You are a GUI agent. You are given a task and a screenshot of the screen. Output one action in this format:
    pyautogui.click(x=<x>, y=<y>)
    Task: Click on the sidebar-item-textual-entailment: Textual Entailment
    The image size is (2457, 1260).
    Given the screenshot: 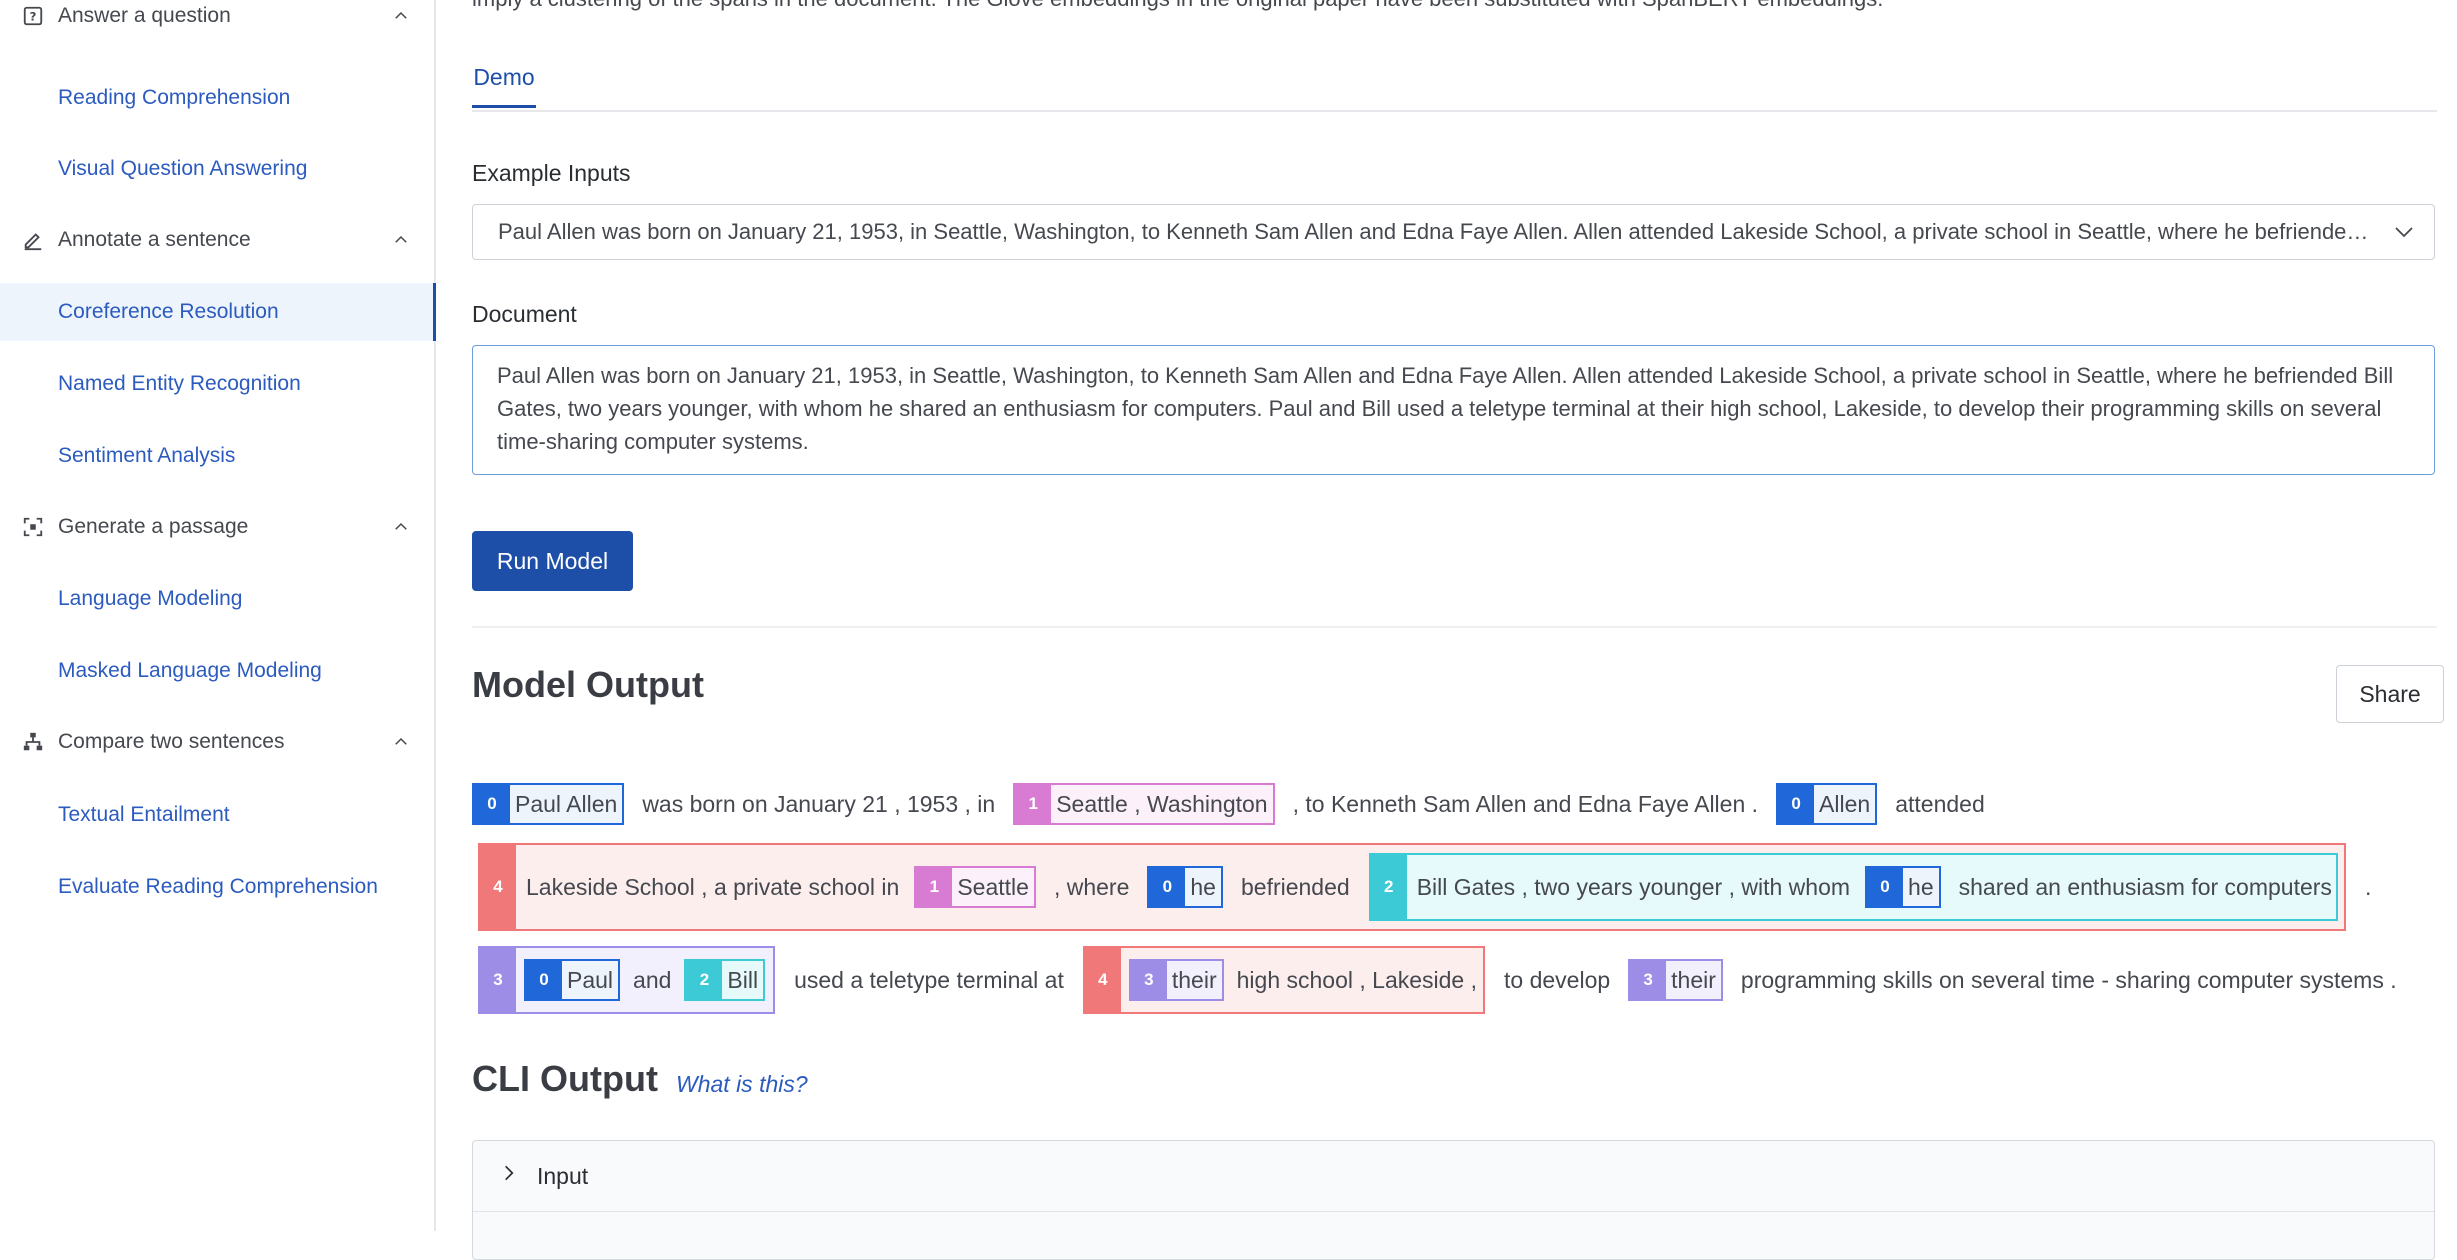 What is the action you would take?
    pyautogui.click(x=217, y=815)
    